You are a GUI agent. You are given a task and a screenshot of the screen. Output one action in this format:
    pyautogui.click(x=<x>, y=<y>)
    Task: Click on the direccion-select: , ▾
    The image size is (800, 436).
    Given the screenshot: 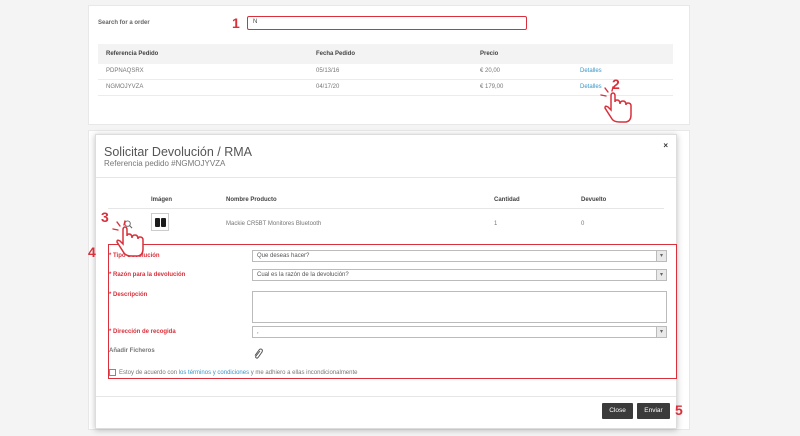 What is the action you would take?
    pyautogui.click(x=459, y=332)
    